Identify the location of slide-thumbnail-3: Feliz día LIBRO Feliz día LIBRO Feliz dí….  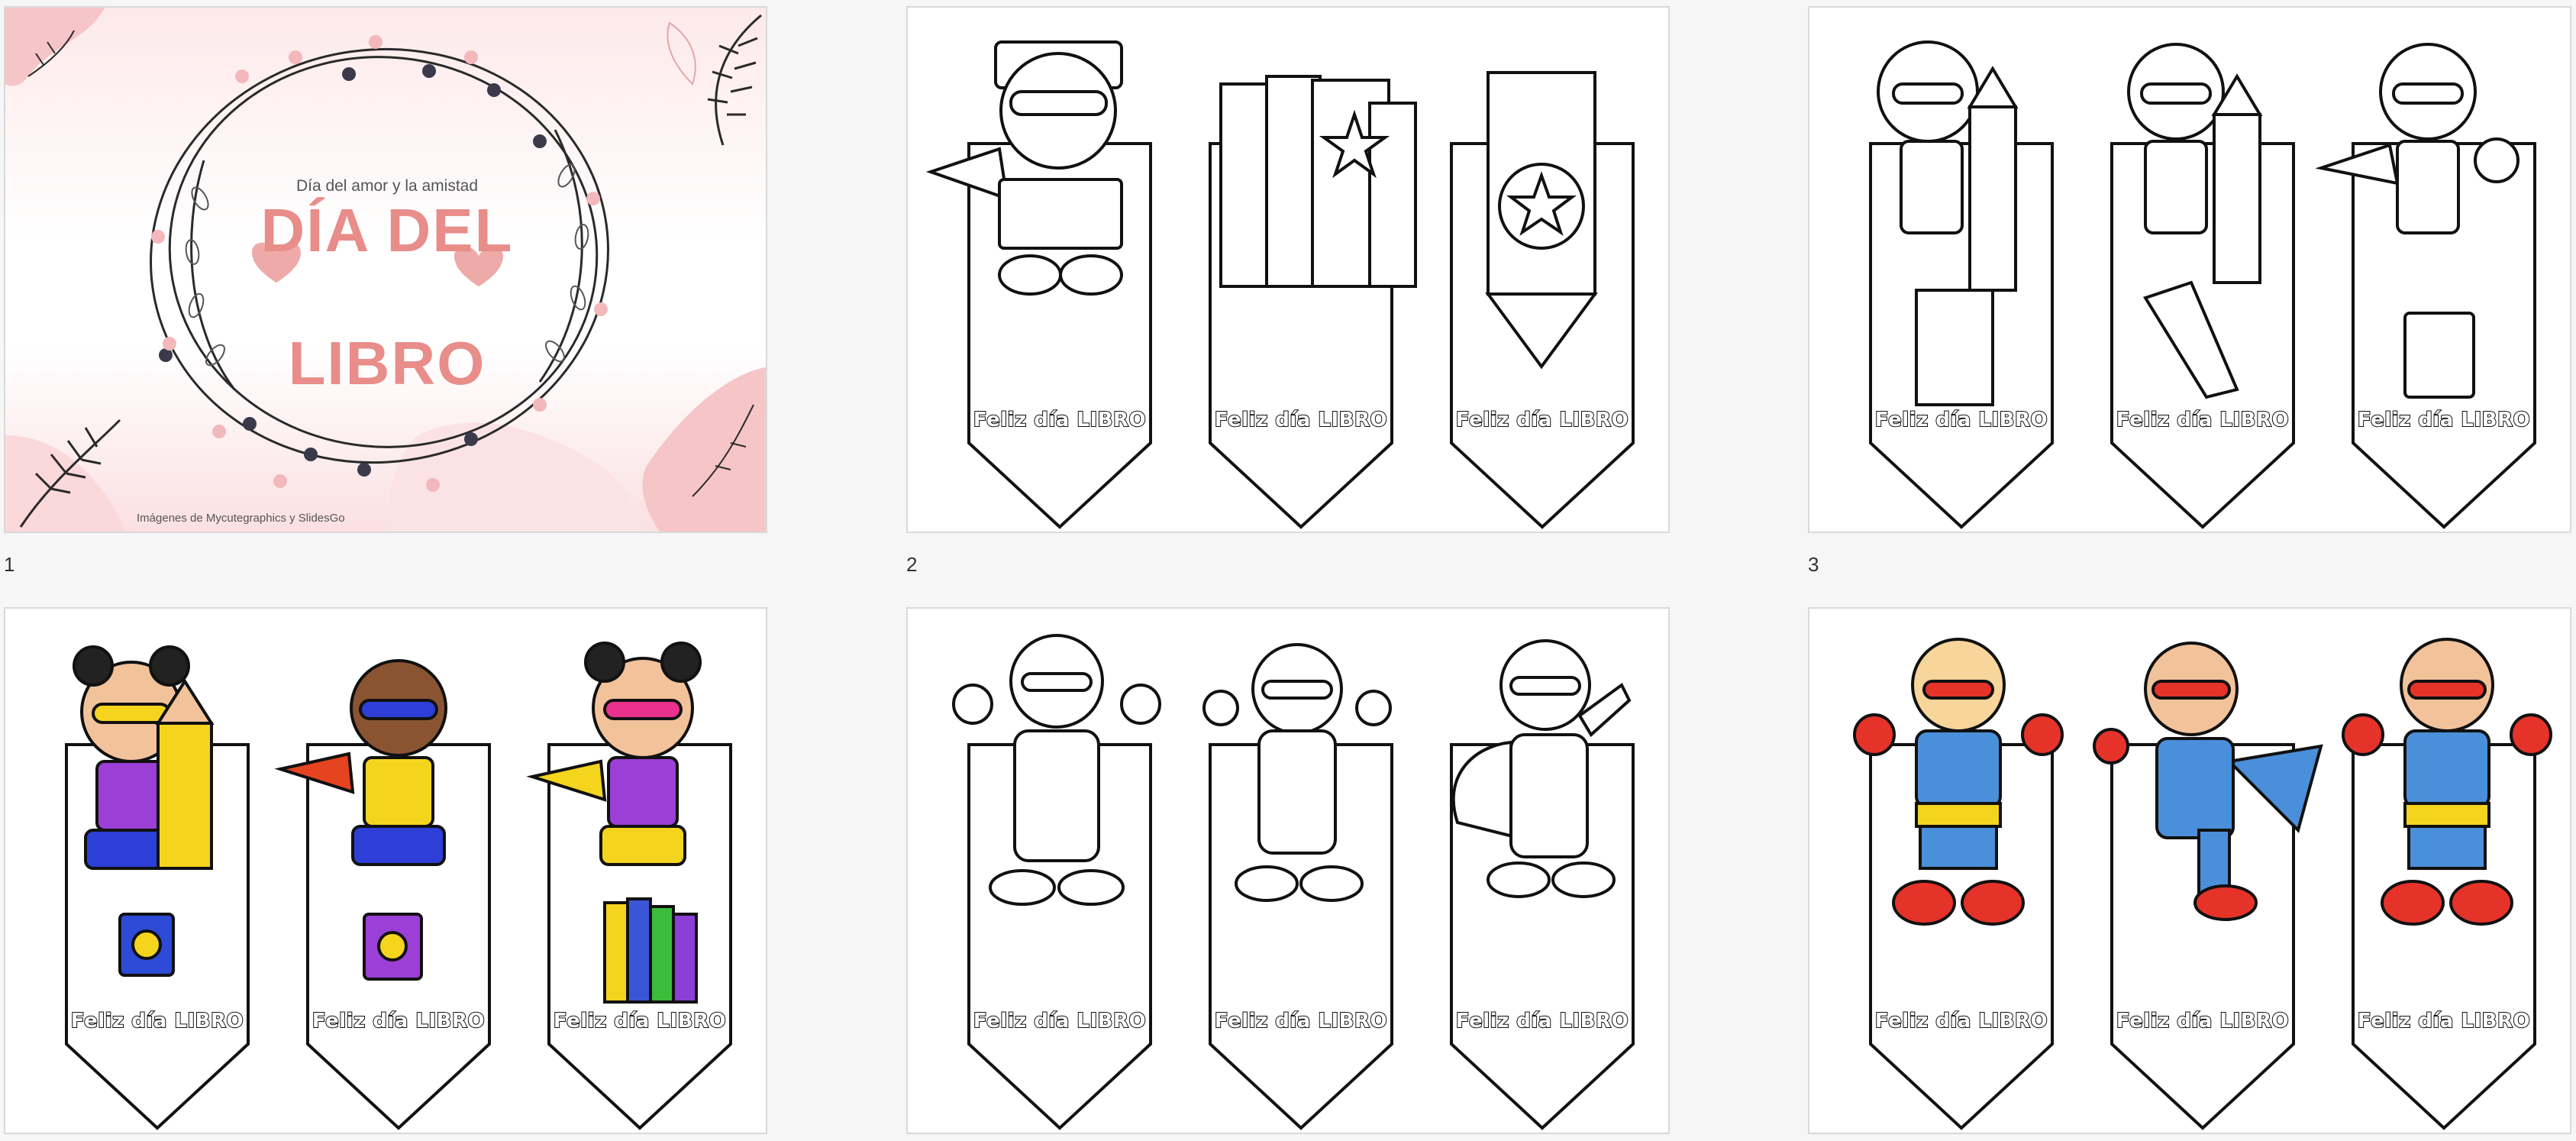
(2189, 269).